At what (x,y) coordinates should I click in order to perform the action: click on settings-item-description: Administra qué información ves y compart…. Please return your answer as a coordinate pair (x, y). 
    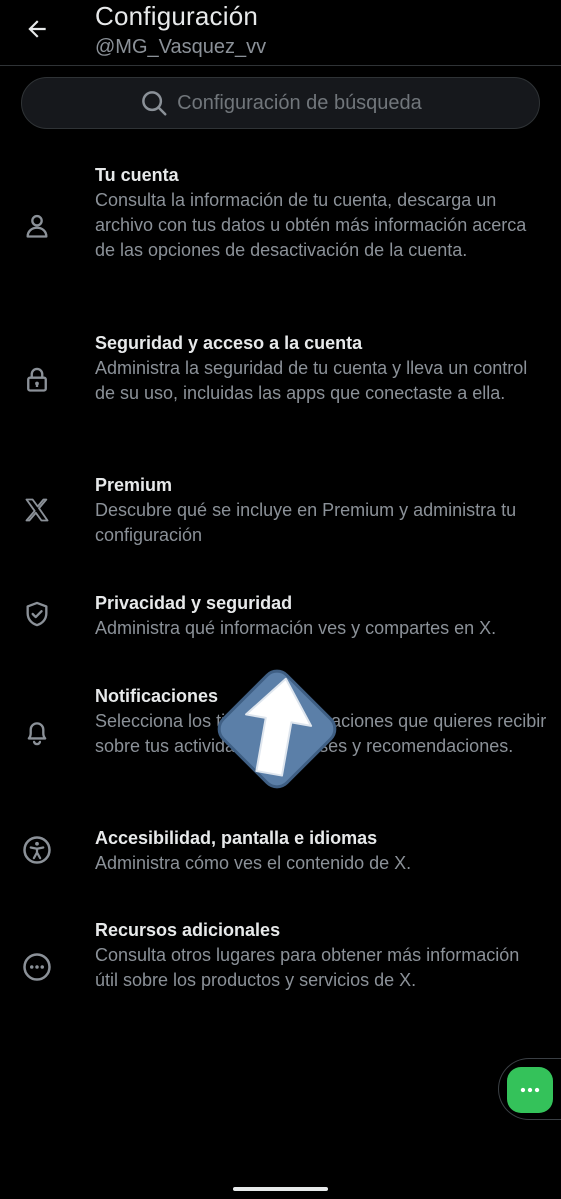
    Looking at the image, I should click on (296, 628).